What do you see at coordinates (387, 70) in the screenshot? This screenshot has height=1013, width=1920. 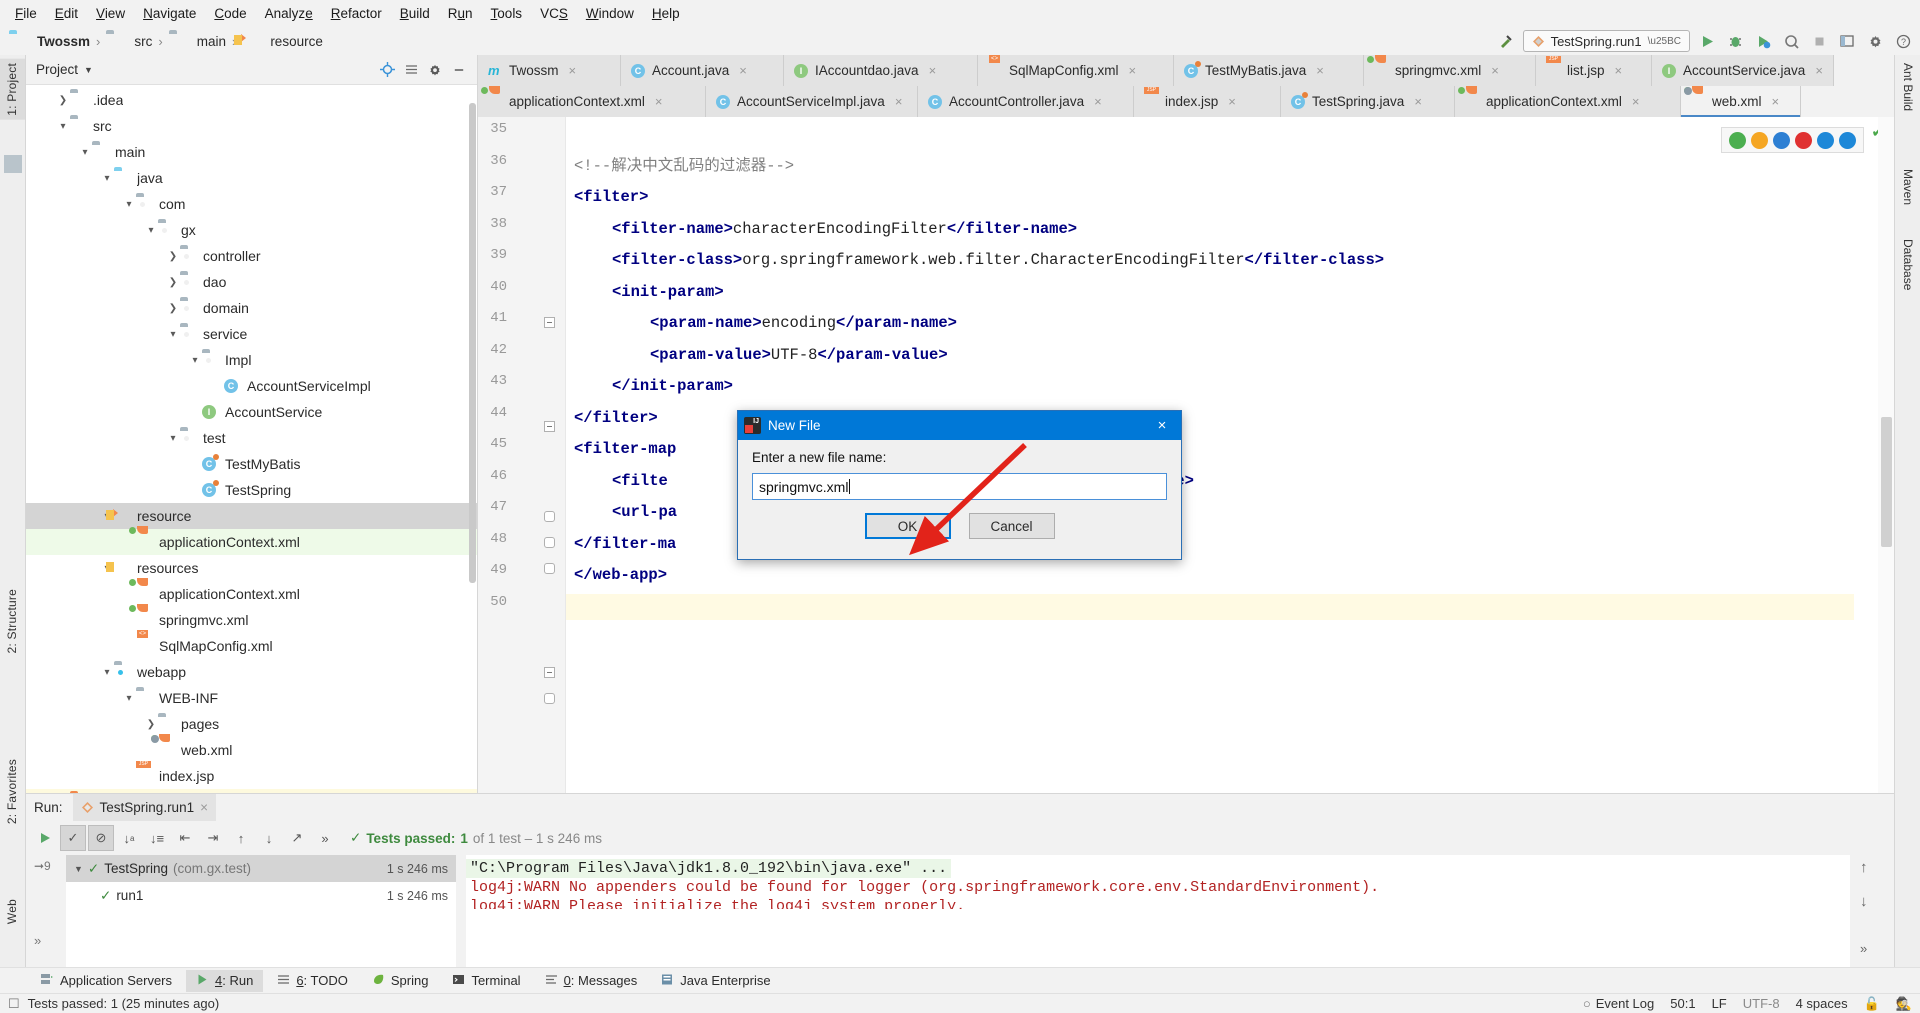 I see `locate-icon` at bounding box center [387, 70].